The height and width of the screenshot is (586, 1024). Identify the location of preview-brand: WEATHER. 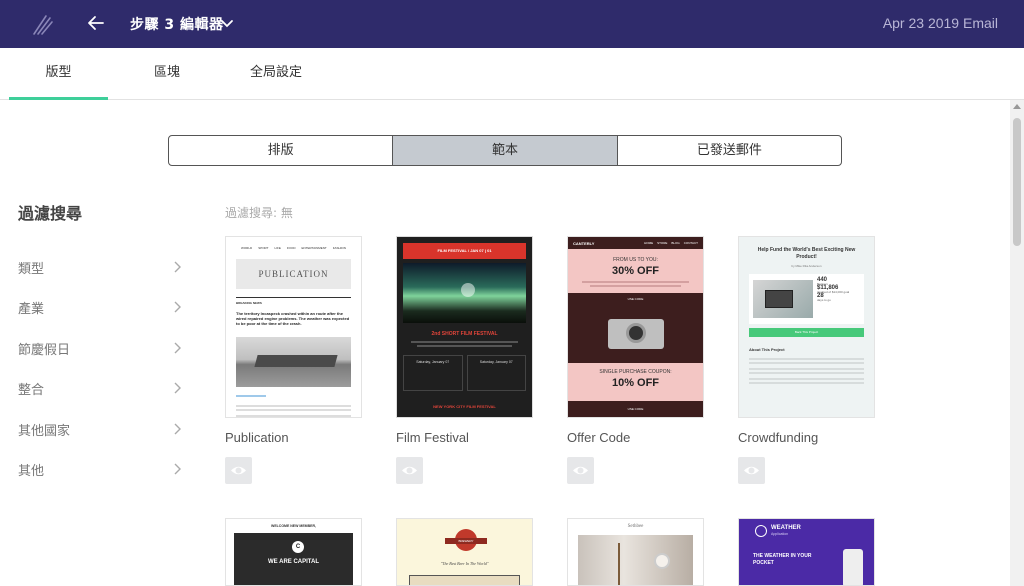
(786, 528).